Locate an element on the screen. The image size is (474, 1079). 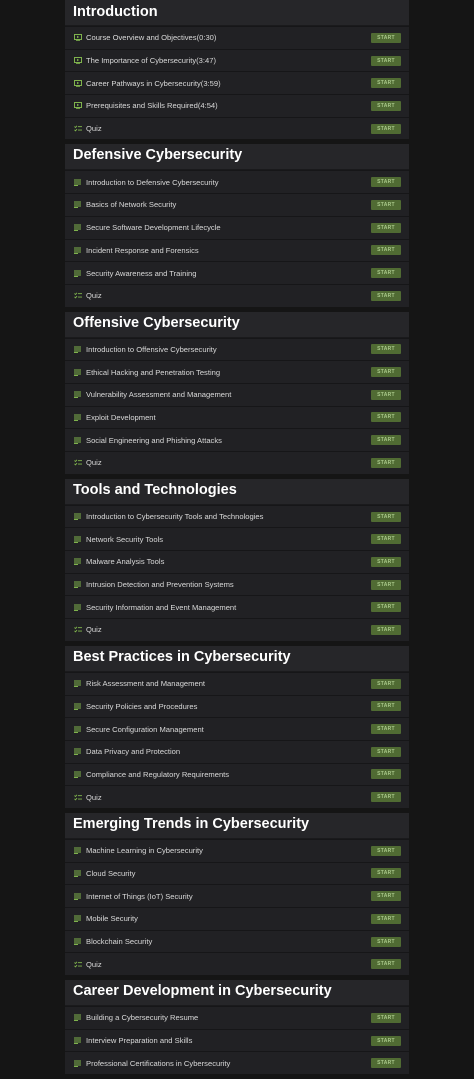
lesson-row: Interview Preparation and Skills START is located at coordinates (237, 1040).